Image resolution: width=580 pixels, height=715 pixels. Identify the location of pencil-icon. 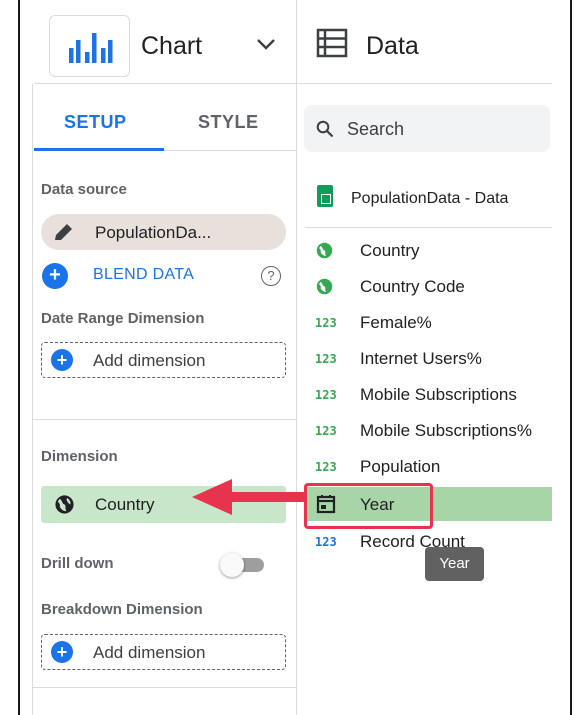
(64, 232).